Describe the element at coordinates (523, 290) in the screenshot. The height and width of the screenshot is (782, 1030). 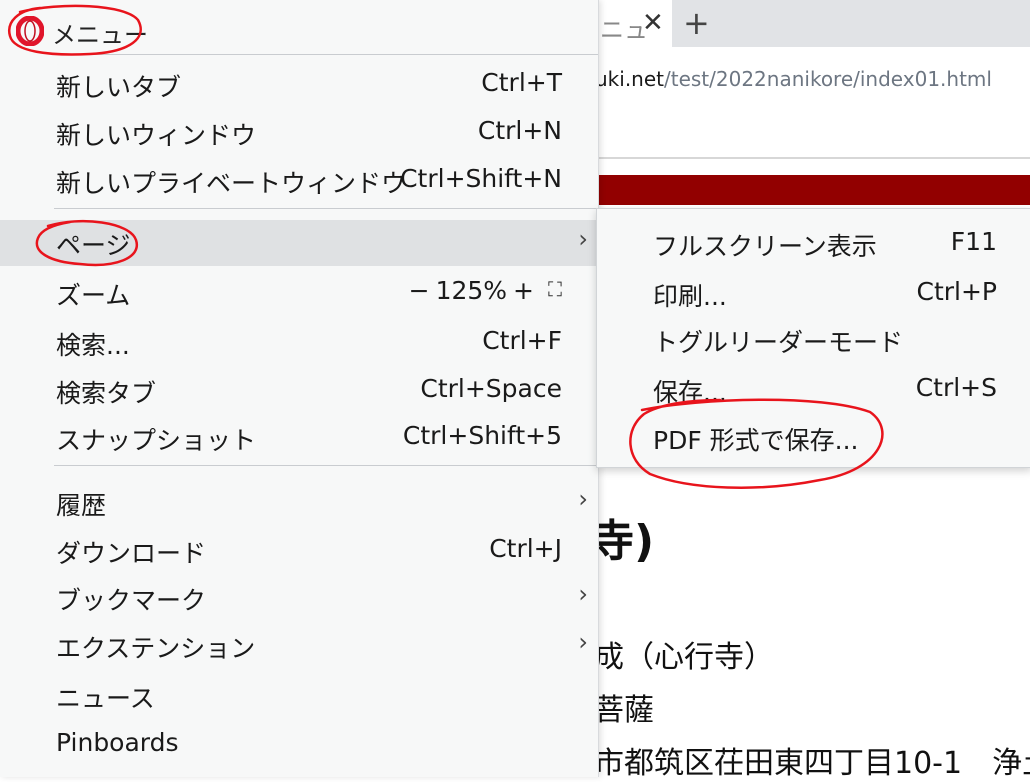
I see `zoom-in-button: +` at that location.